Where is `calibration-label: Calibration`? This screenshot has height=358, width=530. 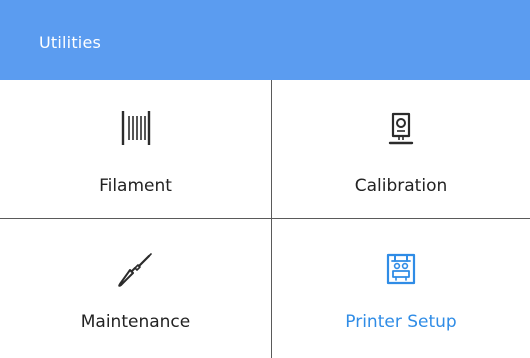
calibration-label: Calibration is located at coordinates (401, 186).